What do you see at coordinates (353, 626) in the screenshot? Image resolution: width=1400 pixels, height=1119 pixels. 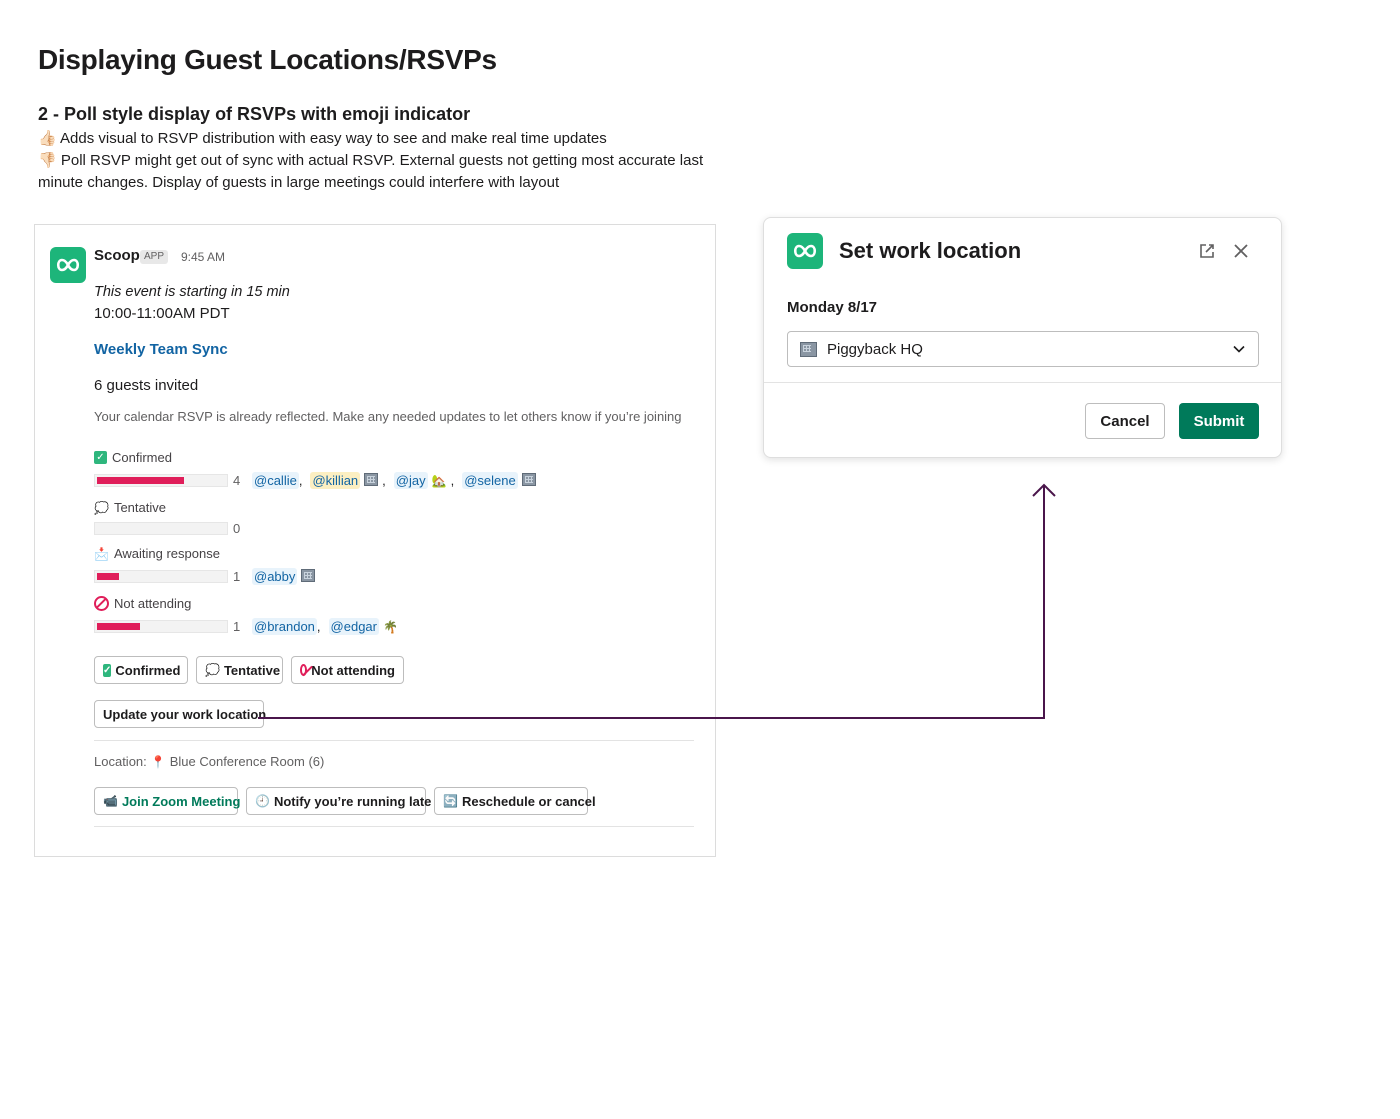 I see `mention-edgar: @edgar` at bounding box center [353, 626].